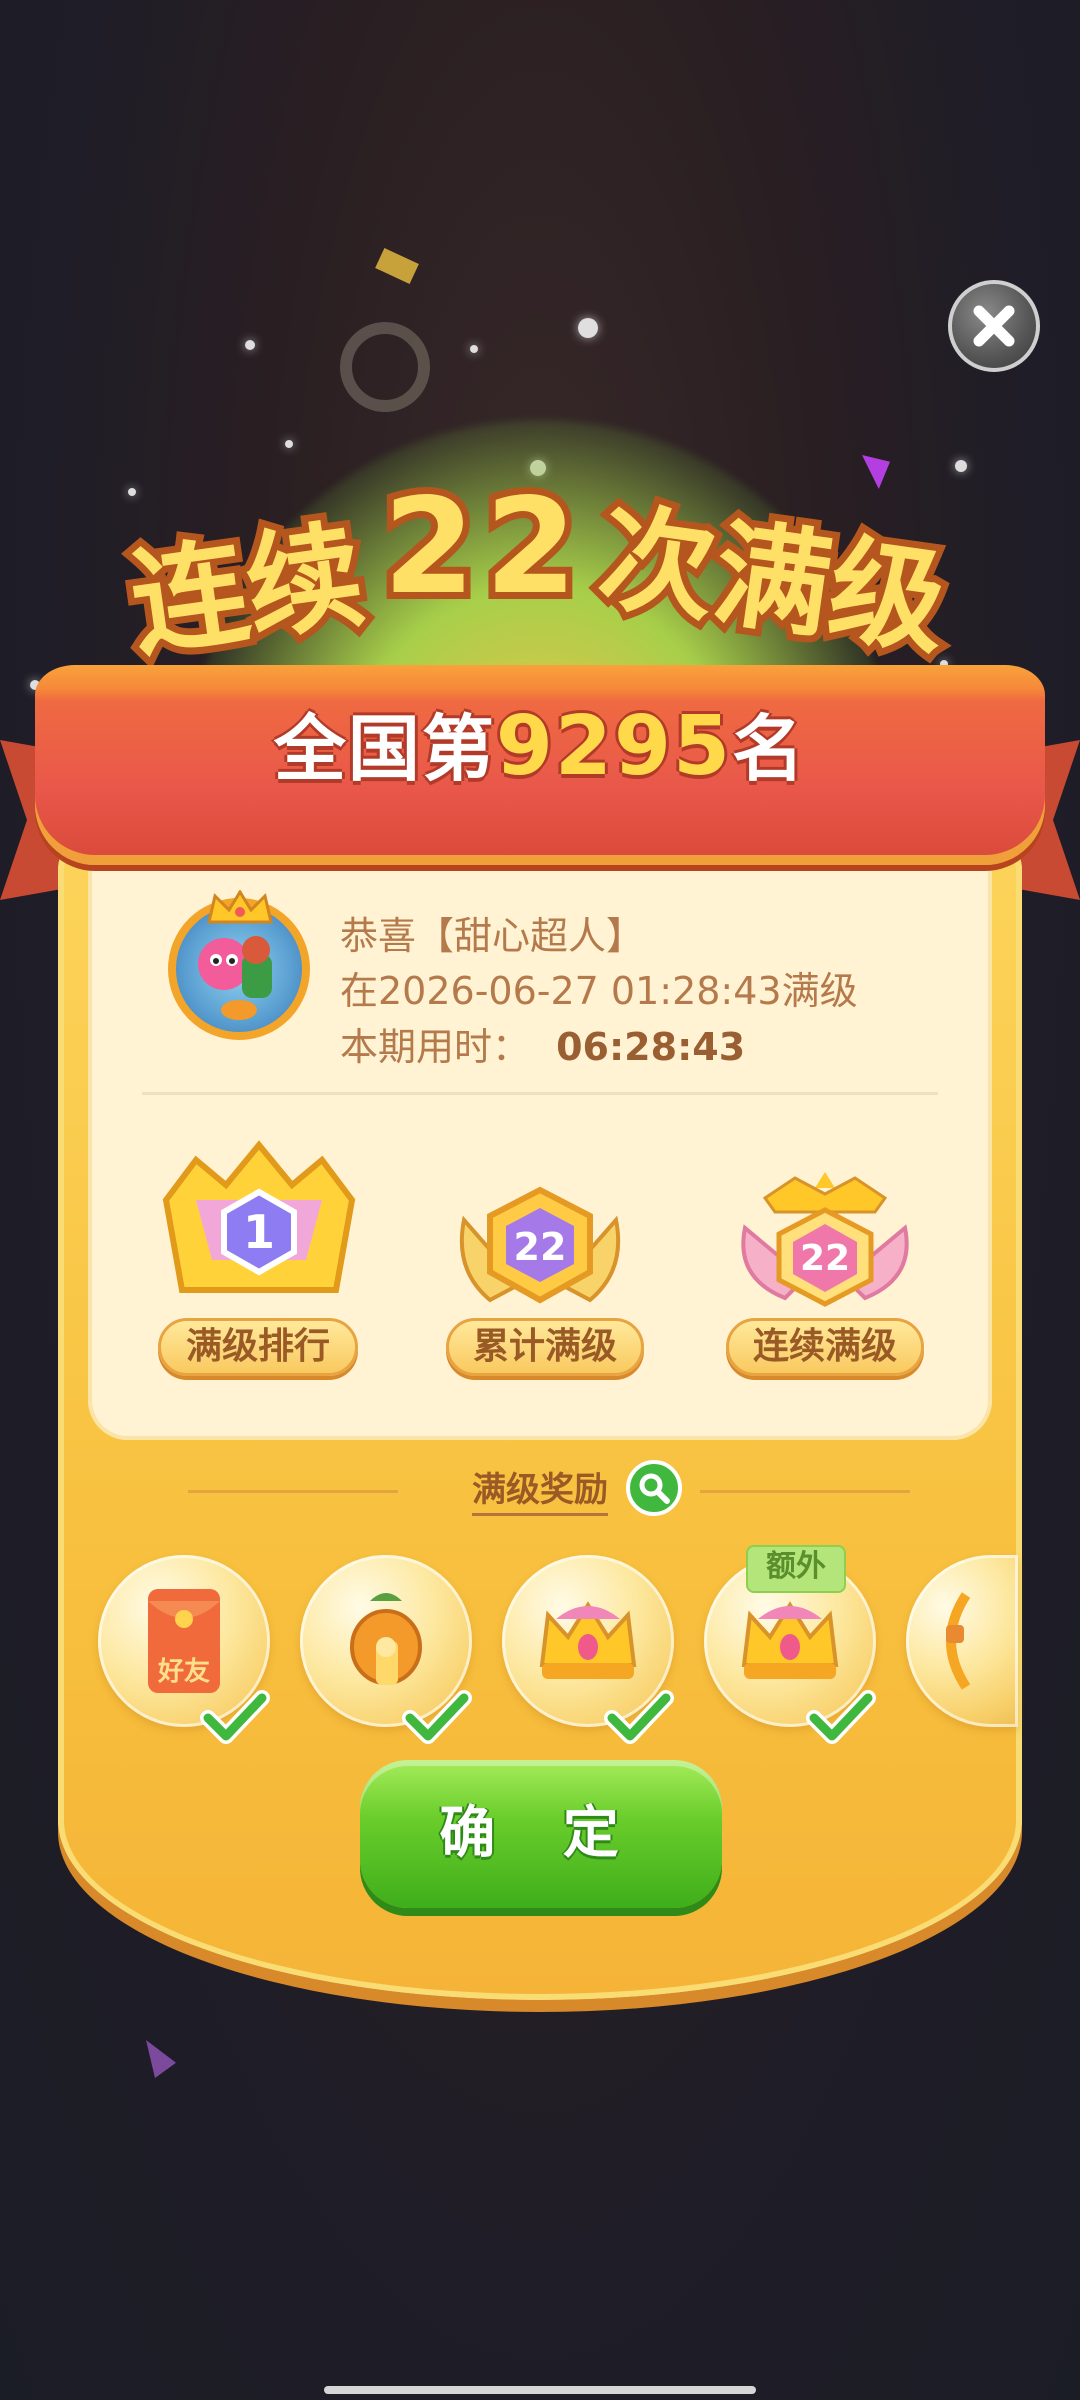 The width and height of the screenshot is (1080, 2400). I want to click on reward-item-1-label: 好友, so click(183, 1672).